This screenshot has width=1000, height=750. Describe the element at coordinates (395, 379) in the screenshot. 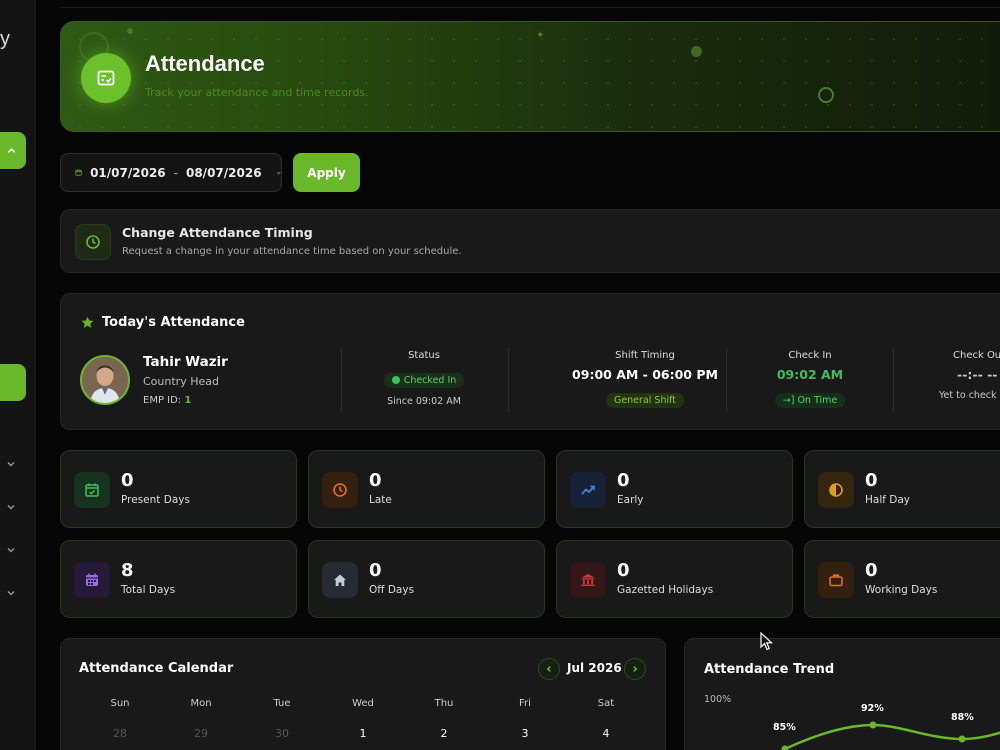

I see `check-circle-icon` at that location.